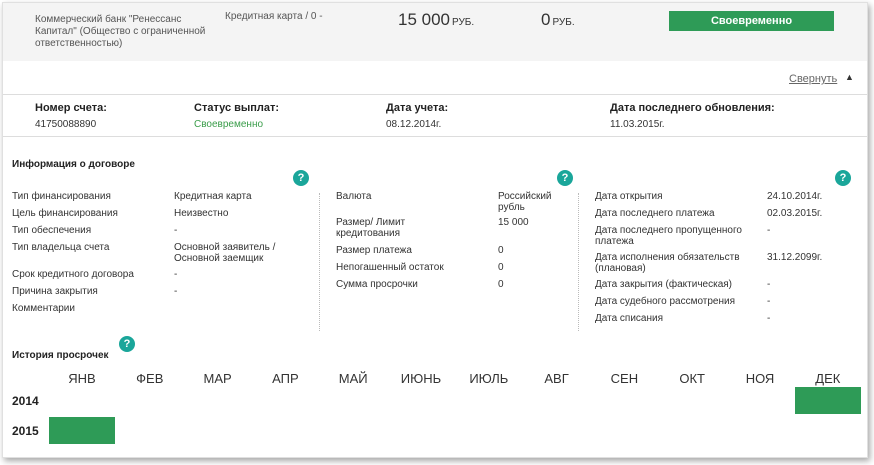 This screenshot has width=874, height=465. What do you see at coordinates (390, 267) in the screenshot?
I see `field-label: Непогашенный остаток` at bounding box center [390, 267].